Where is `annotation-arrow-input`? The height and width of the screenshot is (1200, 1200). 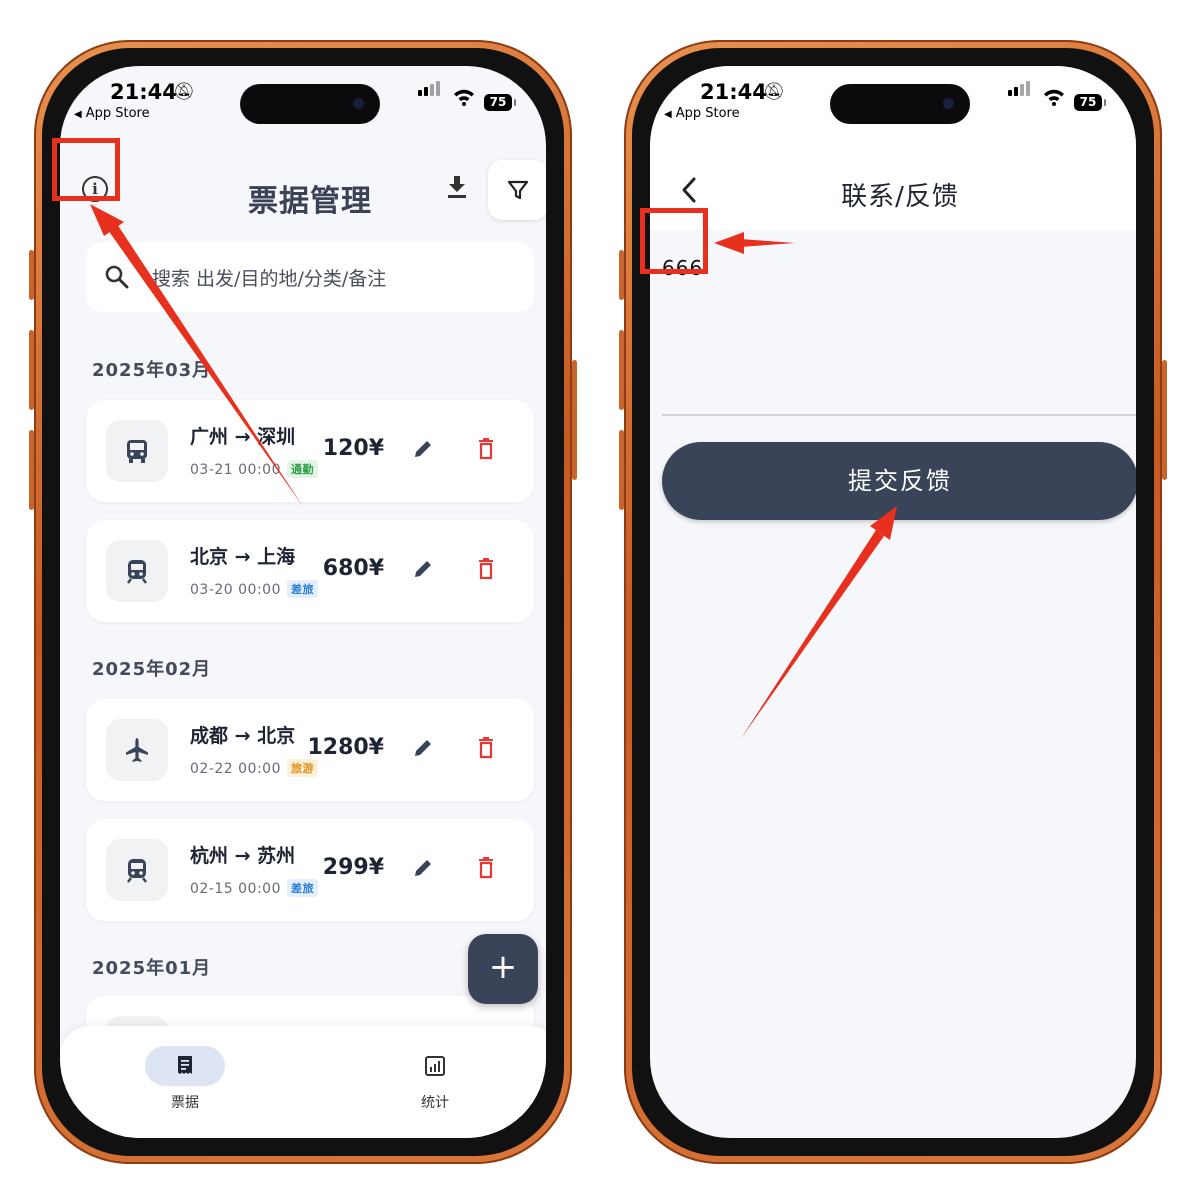
annotation-arrow-input is located at coordinates (754, 243).